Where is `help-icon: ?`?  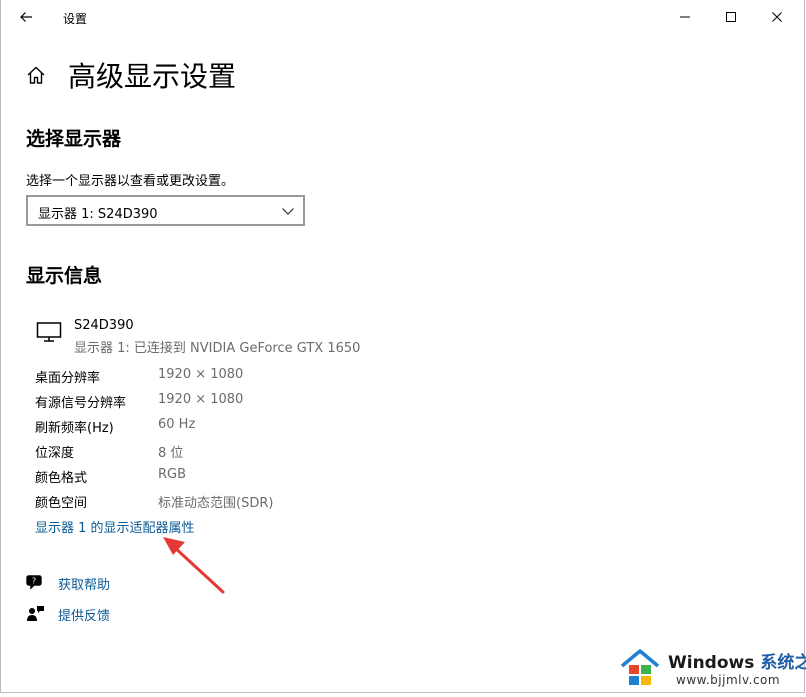 help-icon: ? is located at coordinates (34, 582).